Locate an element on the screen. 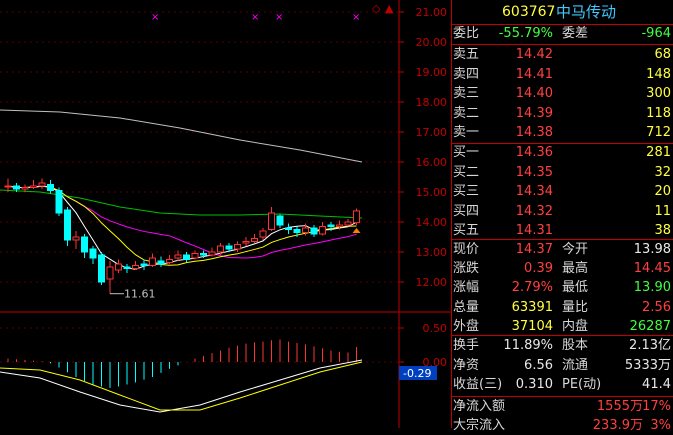 This screenshot has width=673, height=435. stat-label: 今开 is located at coordinates (575, 249).